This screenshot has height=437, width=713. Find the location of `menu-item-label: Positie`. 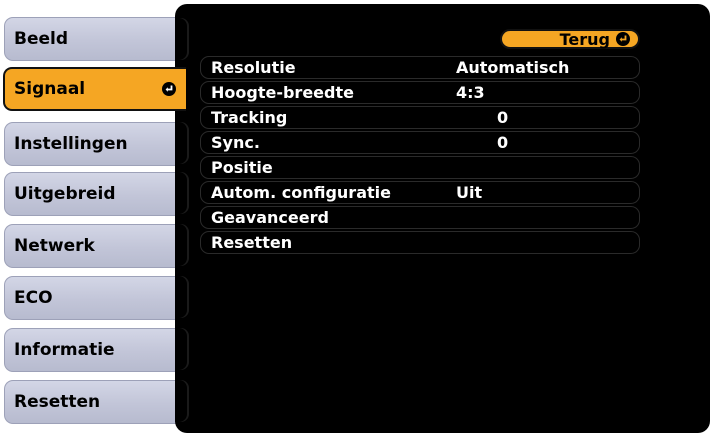

menu-item-label: Positie is located at coordinates (242, 167).